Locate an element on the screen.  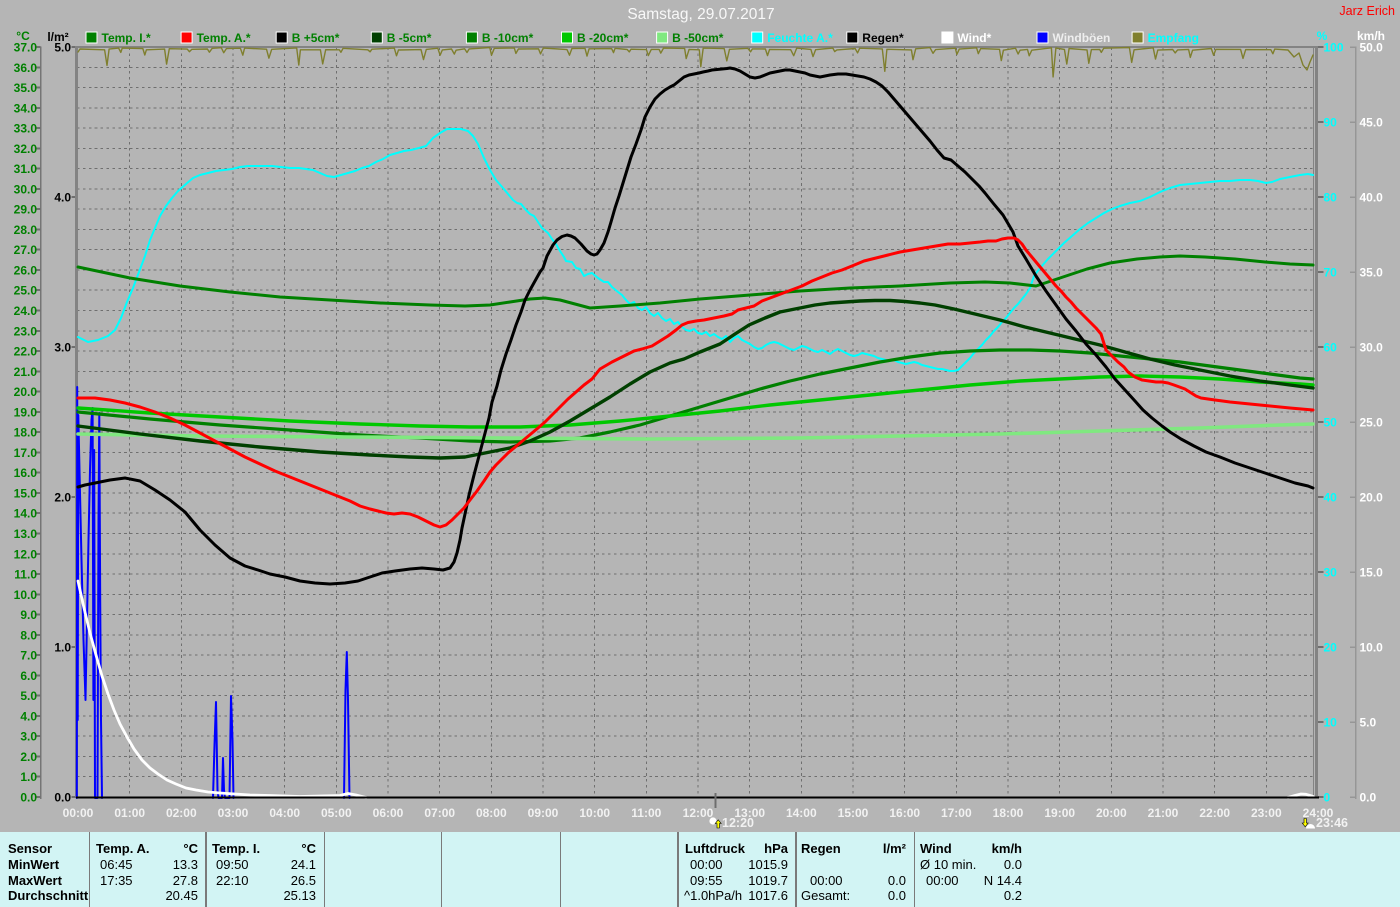
svg-text: 17:00 is located at coordinates (956, 813).